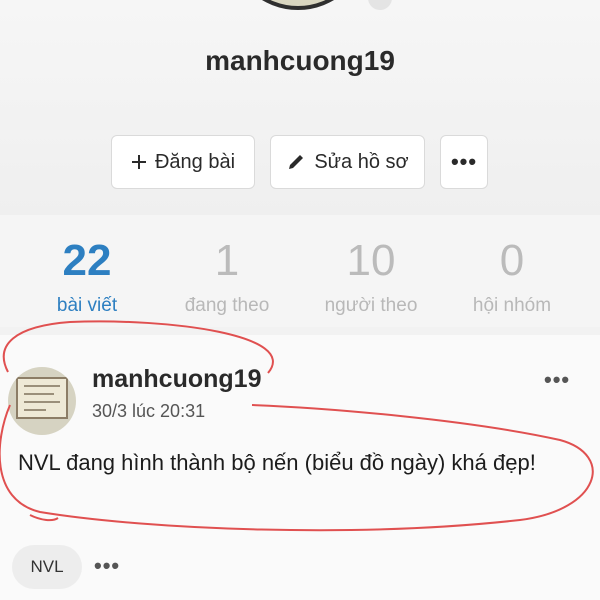  What do you see at coordinates (227, 260) in the screenshot?
I see `stat-value: 1` at bounding box center [227, 260].